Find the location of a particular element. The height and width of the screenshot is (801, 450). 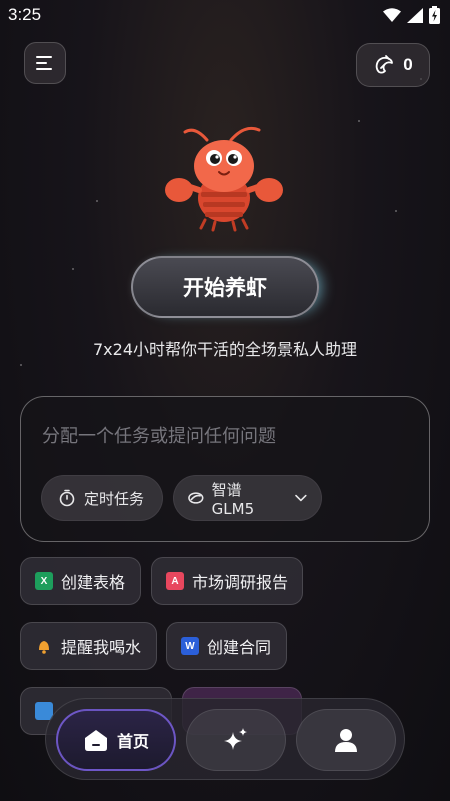

menu-button is located at coordinates (45, 63).